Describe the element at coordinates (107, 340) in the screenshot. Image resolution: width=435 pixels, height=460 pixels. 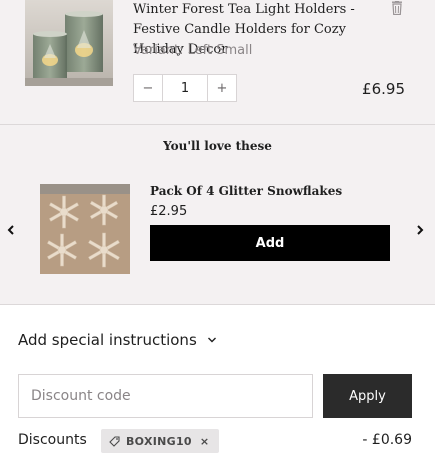
I see `special-instructions-label: Add special instructions` at that location.